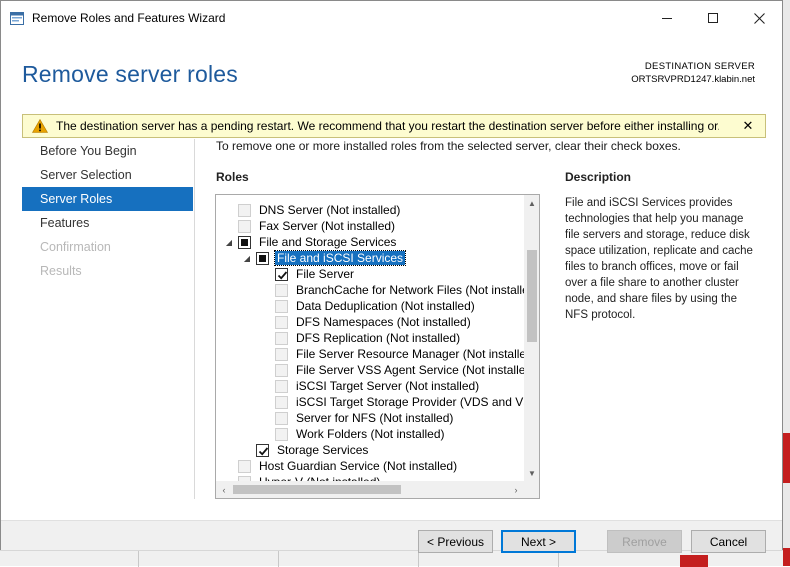 This screenshot has width=790, height=567. Describe the element at coordinates (323, 450) in the screenshot. I see `role-label: Storage Services` at that location.